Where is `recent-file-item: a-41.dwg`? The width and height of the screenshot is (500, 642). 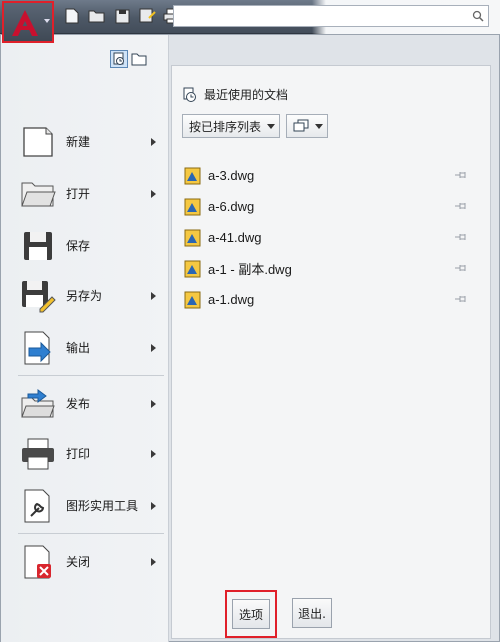 recent-file-item: a-41.dwg is located at coordinates (329, 237).